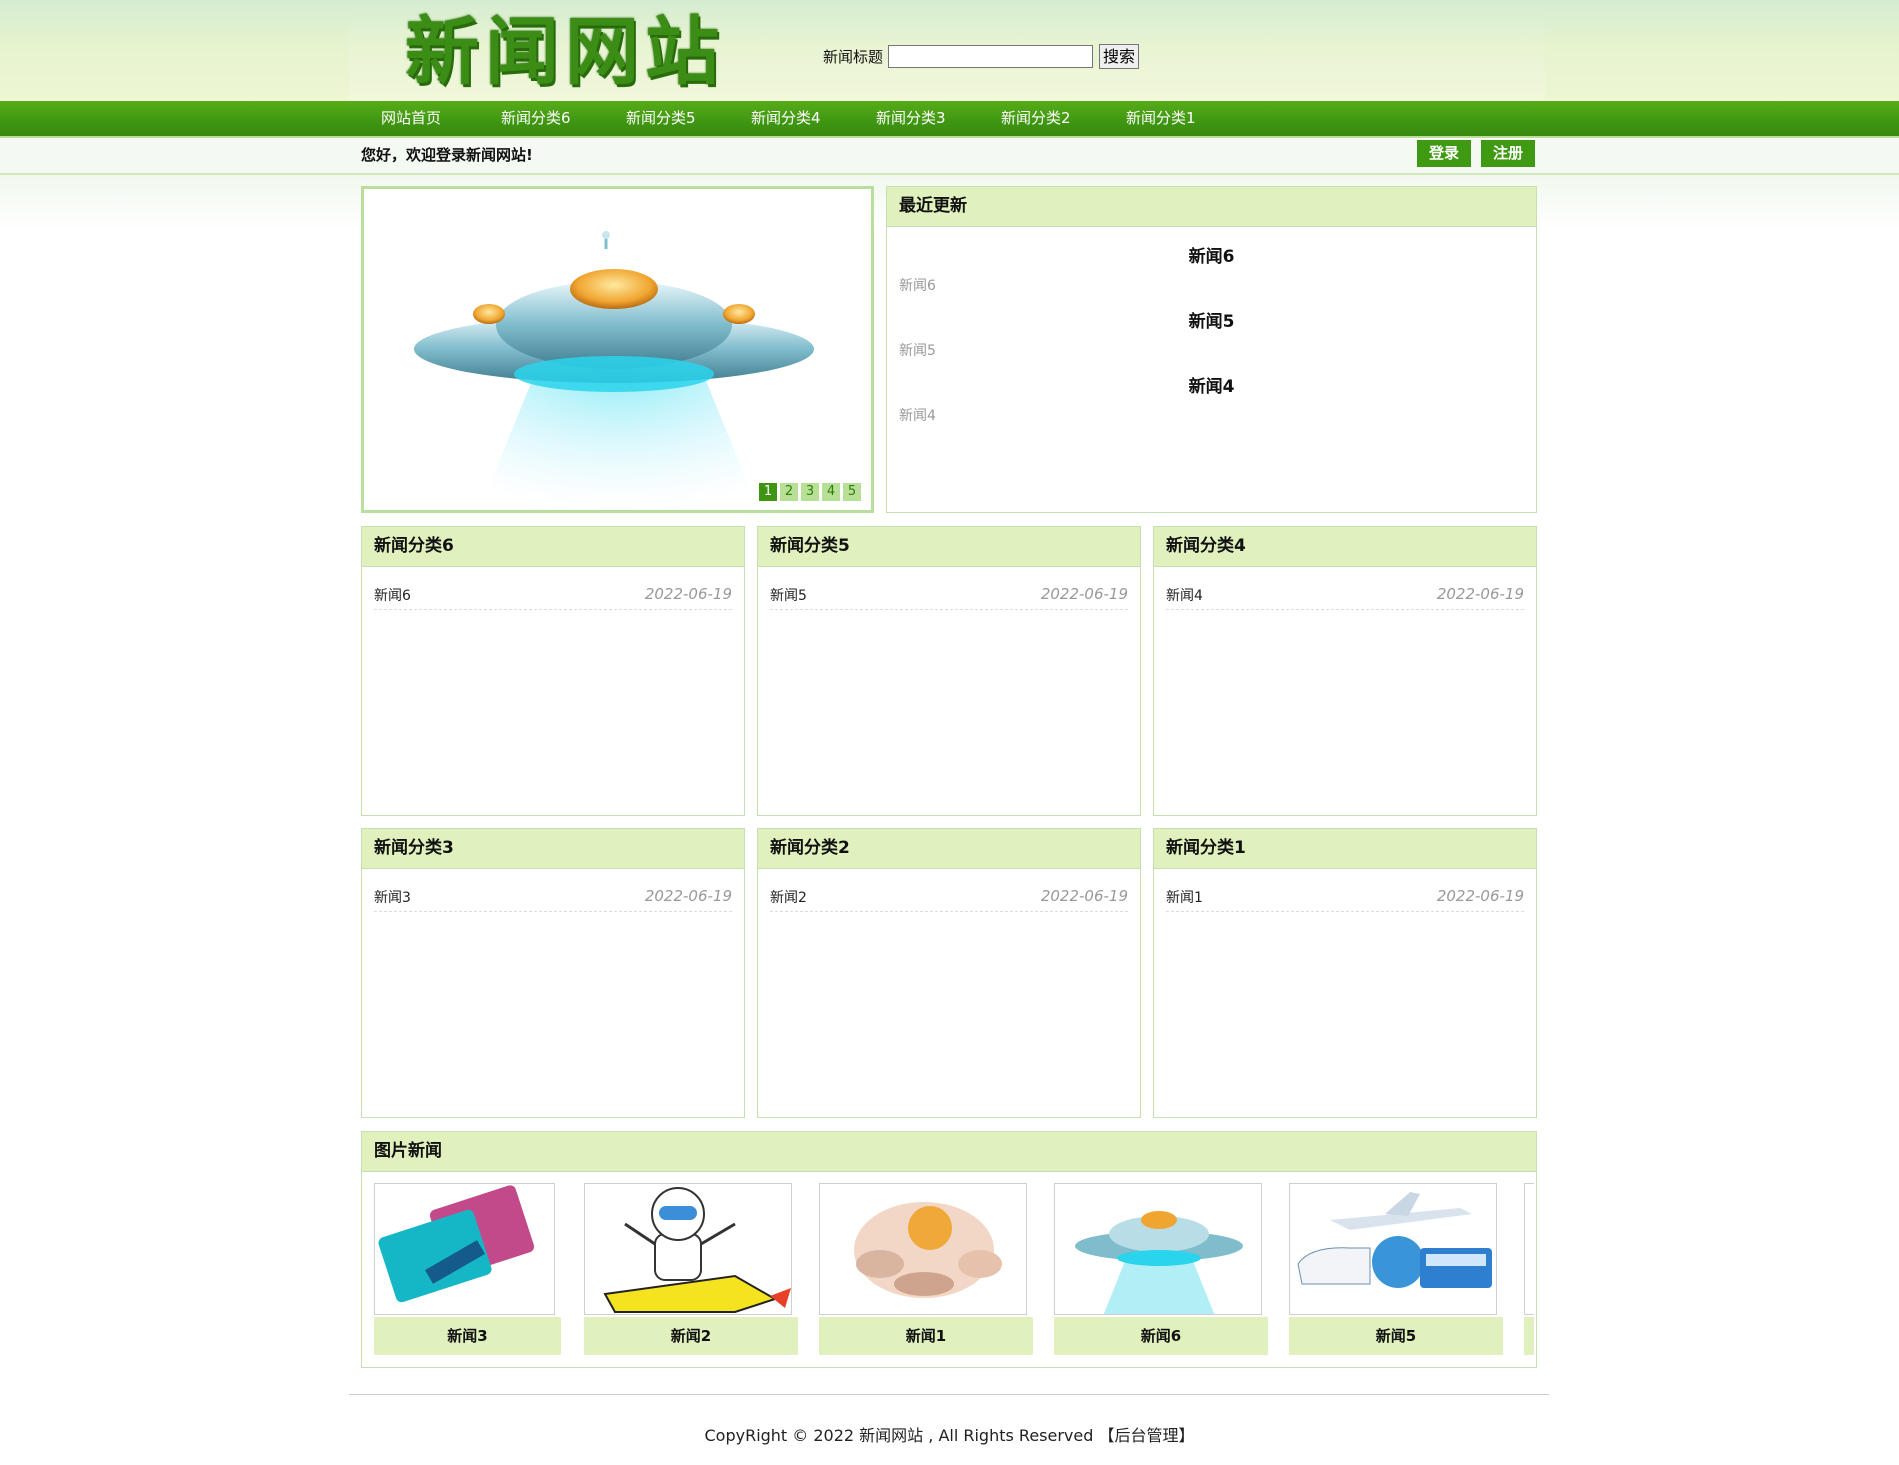 The height and width of the screenshot is (1465, 1899). I want to click on panel-header: 新闻分类1, so click(1345, 849).